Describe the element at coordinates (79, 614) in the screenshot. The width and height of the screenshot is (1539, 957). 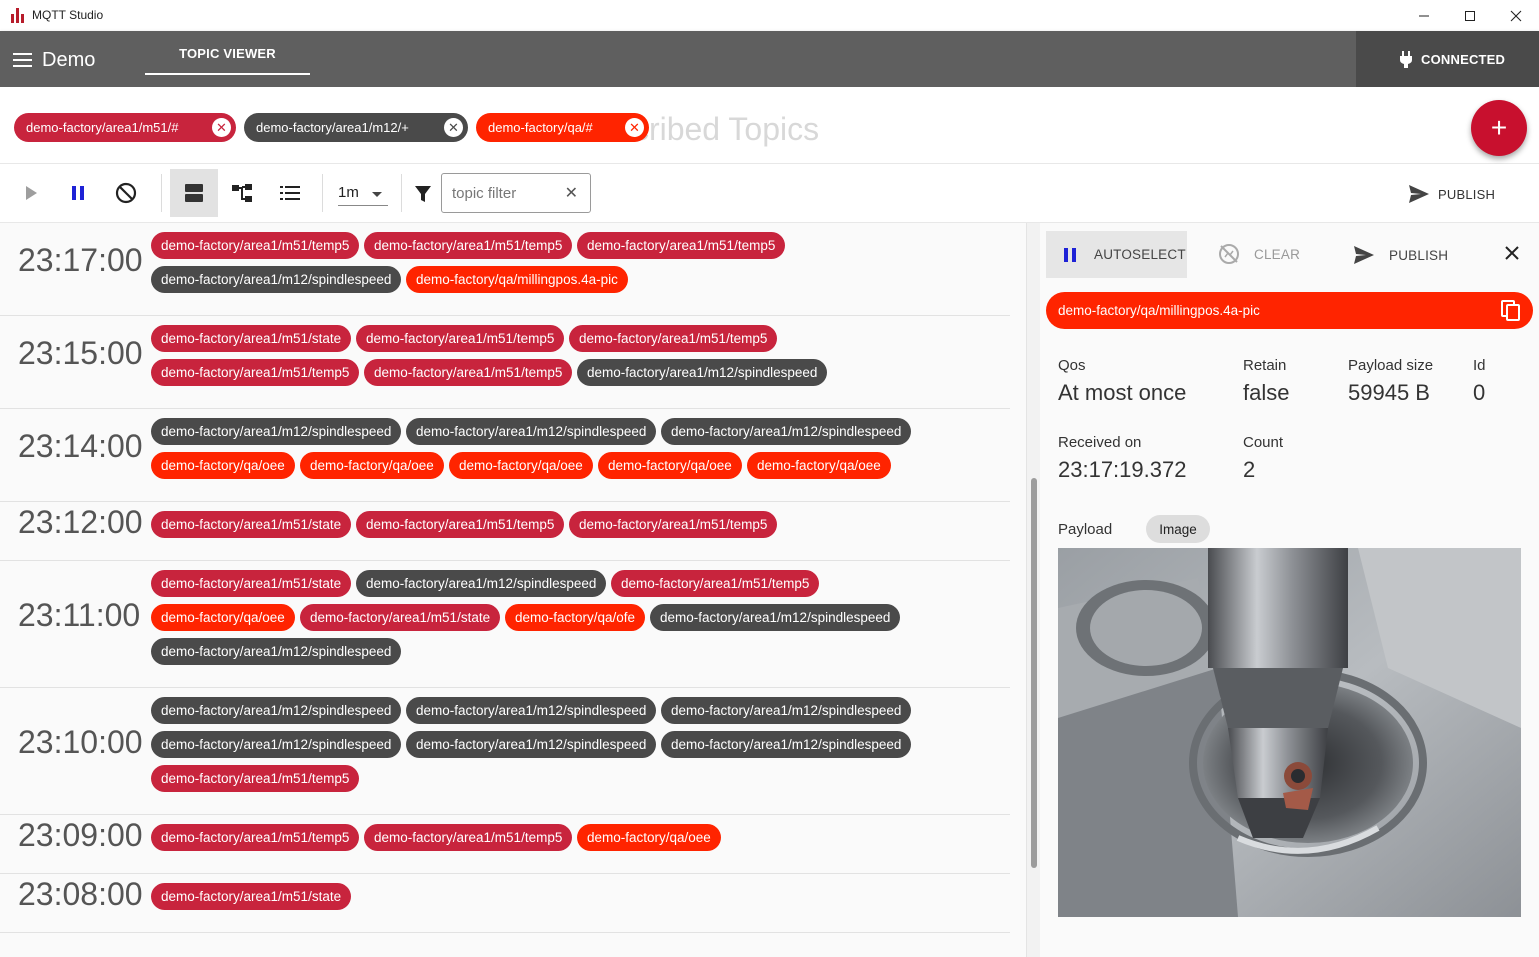
I see `timeline-time: 23:11:00` at that location.